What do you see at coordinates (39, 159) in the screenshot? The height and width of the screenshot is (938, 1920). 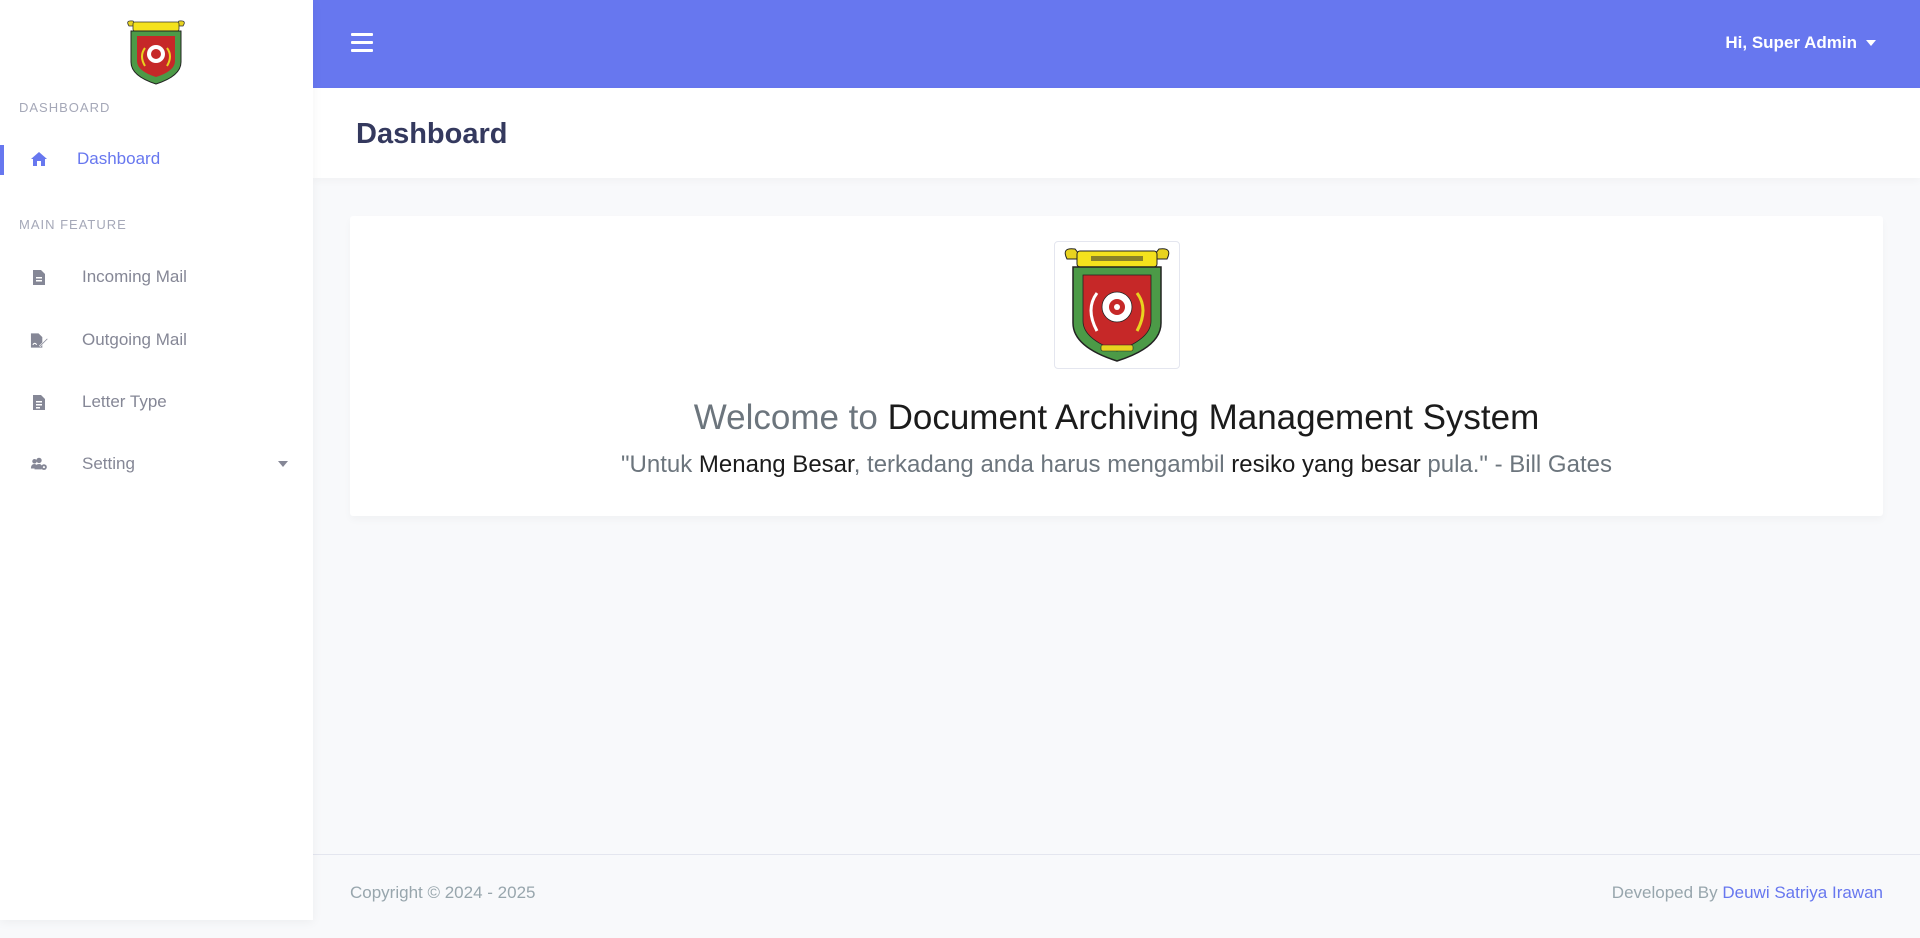 I see `home-icon` at bounding box center [39, 159].